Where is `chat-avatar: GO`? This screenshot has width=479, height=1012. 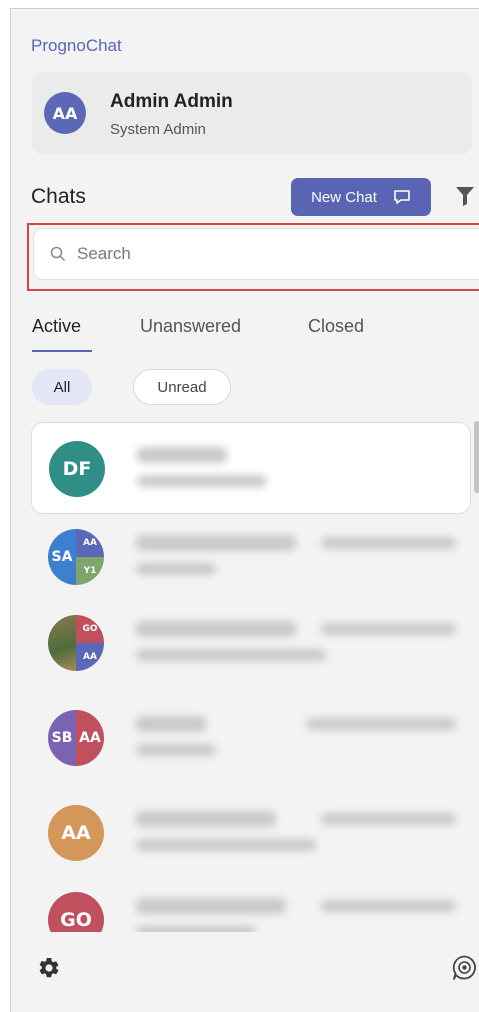
chat-avatar: GO is located at coordinates (76, 912).